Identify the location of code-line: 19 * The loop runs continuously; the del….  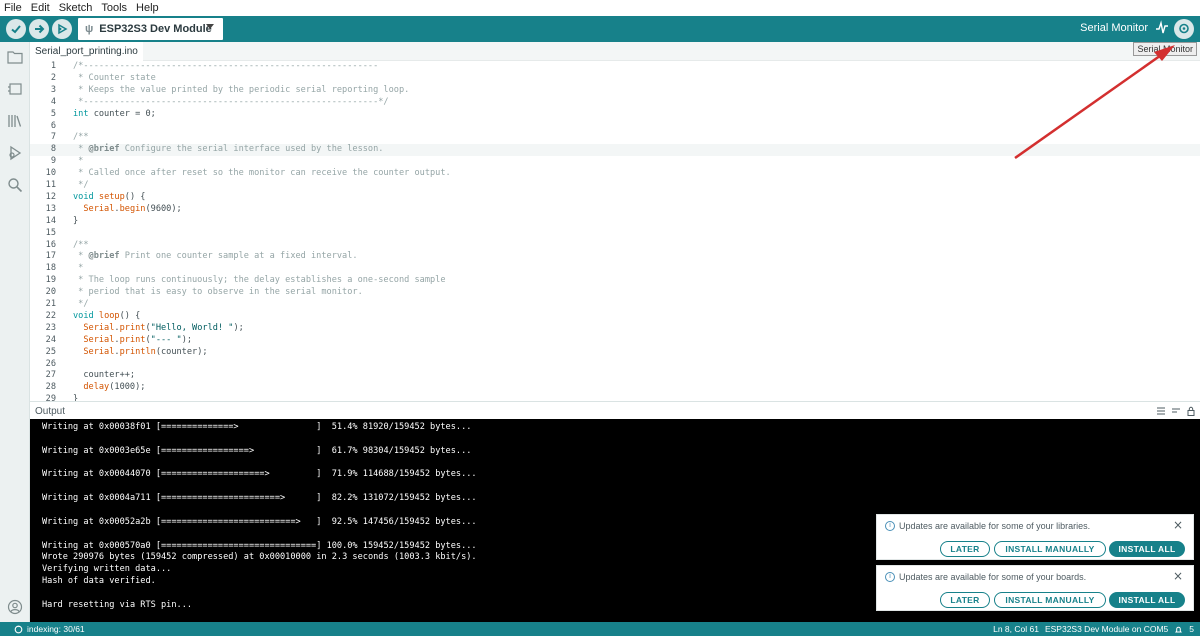
(615, 281).